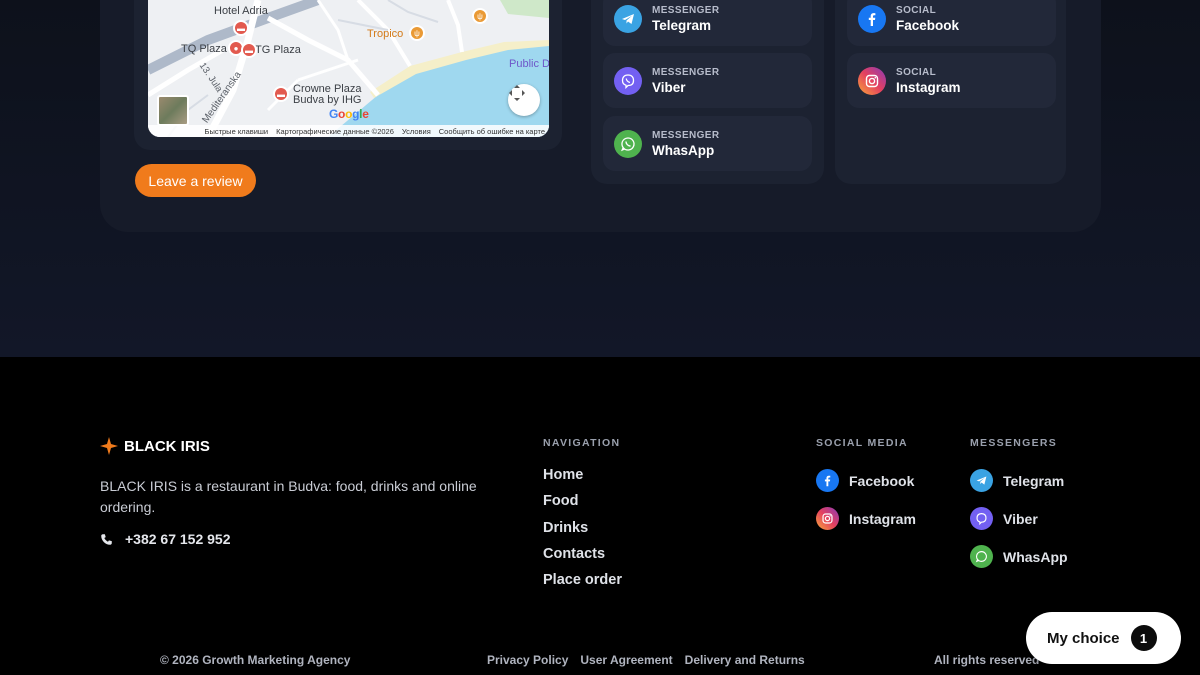 The height and width of the screenshot is (675, 1200). Describe the element at coordinates (862, 443) in the screenshot. I see `social-media-title: SOCIAL MEDIA` at that location.